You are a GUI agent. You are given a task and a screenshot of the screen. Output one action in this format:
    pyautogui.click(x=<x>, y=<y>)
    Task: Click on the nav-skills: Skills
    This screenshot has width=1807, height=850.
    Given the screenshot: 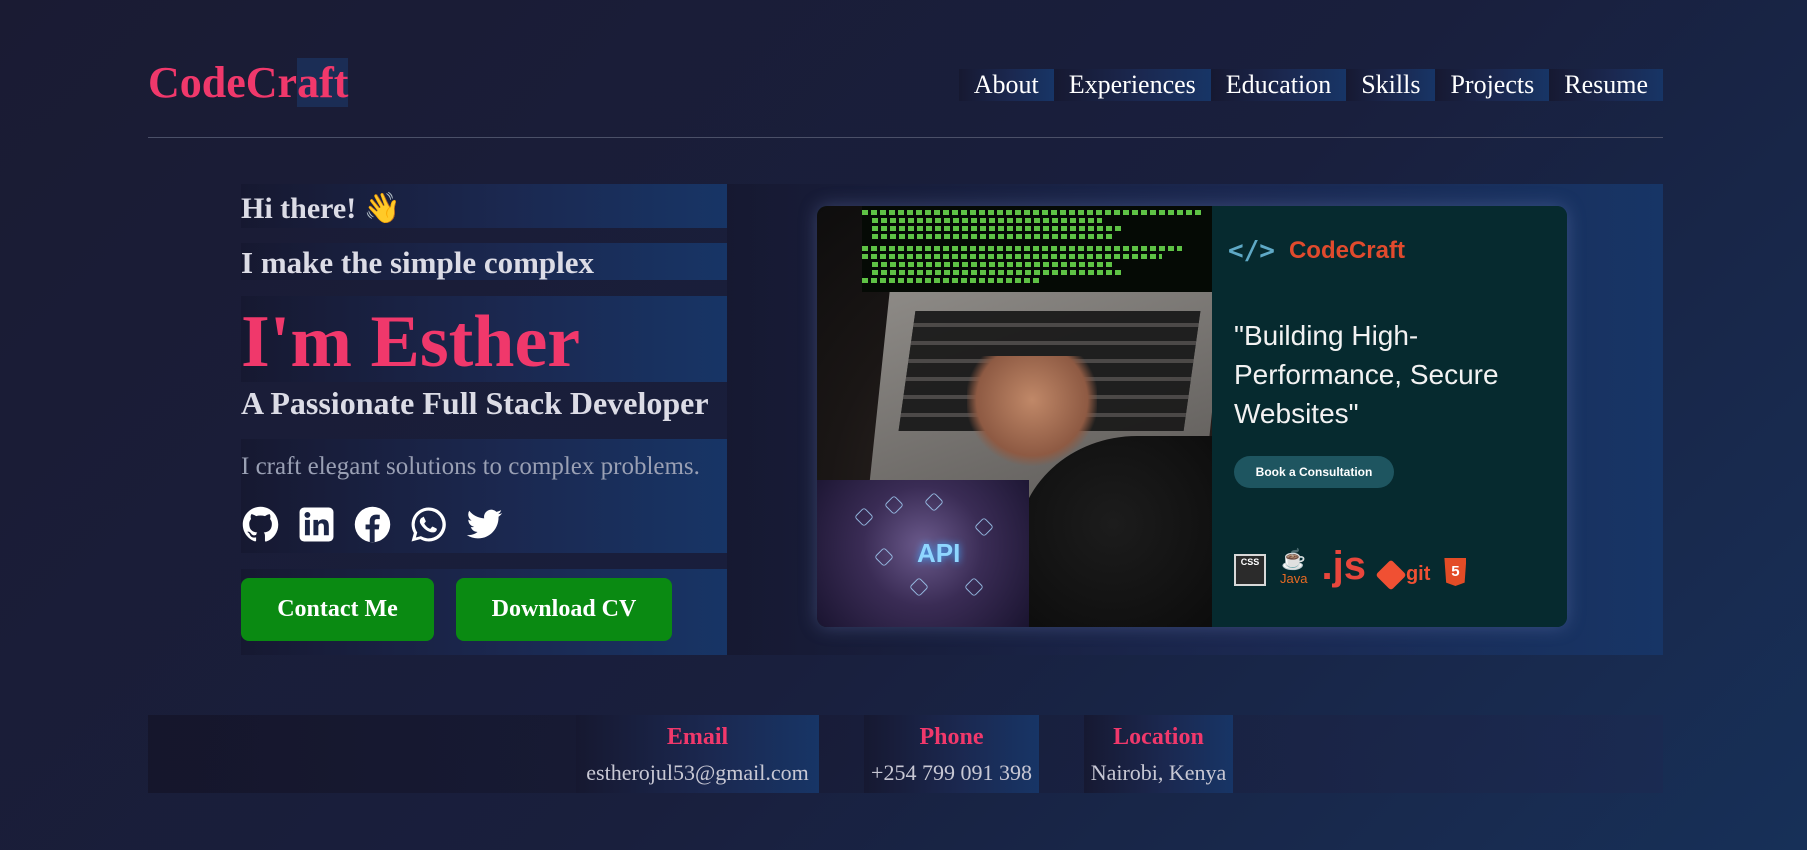 What is the action you would take?
    pyautogui.click(x=1391, y=85)
    